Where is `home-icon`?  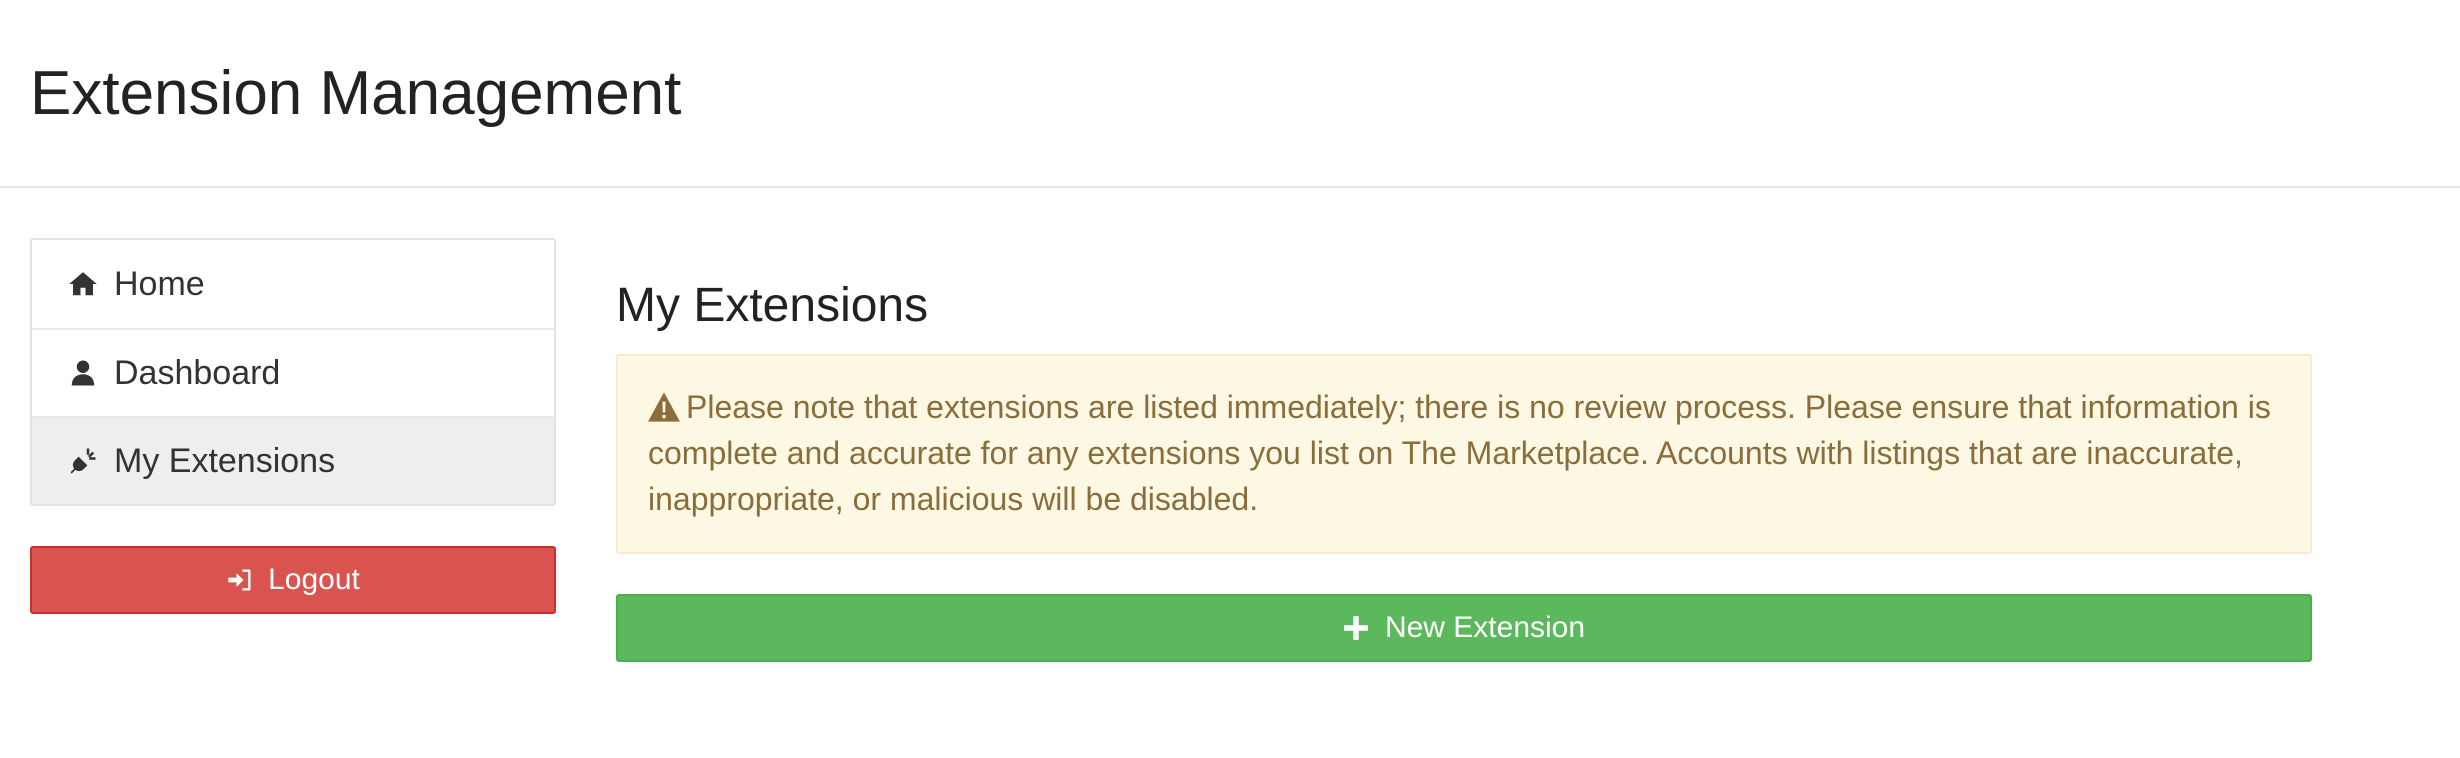
home-icon is located at coordinates (83, 284).